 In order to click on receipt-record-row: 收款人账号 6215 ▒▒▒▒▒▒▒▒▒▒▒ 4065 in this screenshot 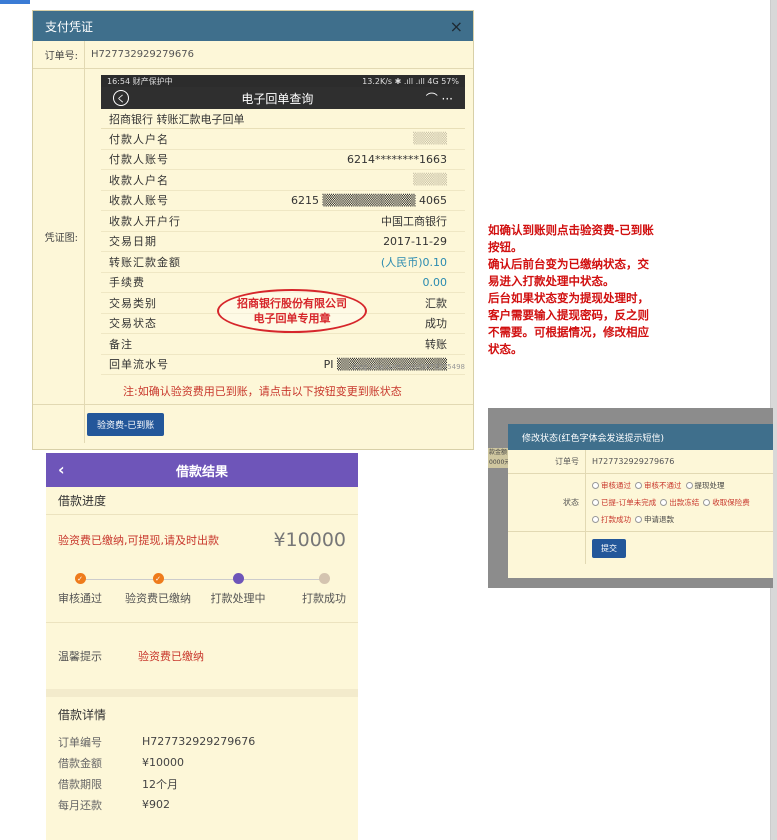, I will do `click(283, 201)`.